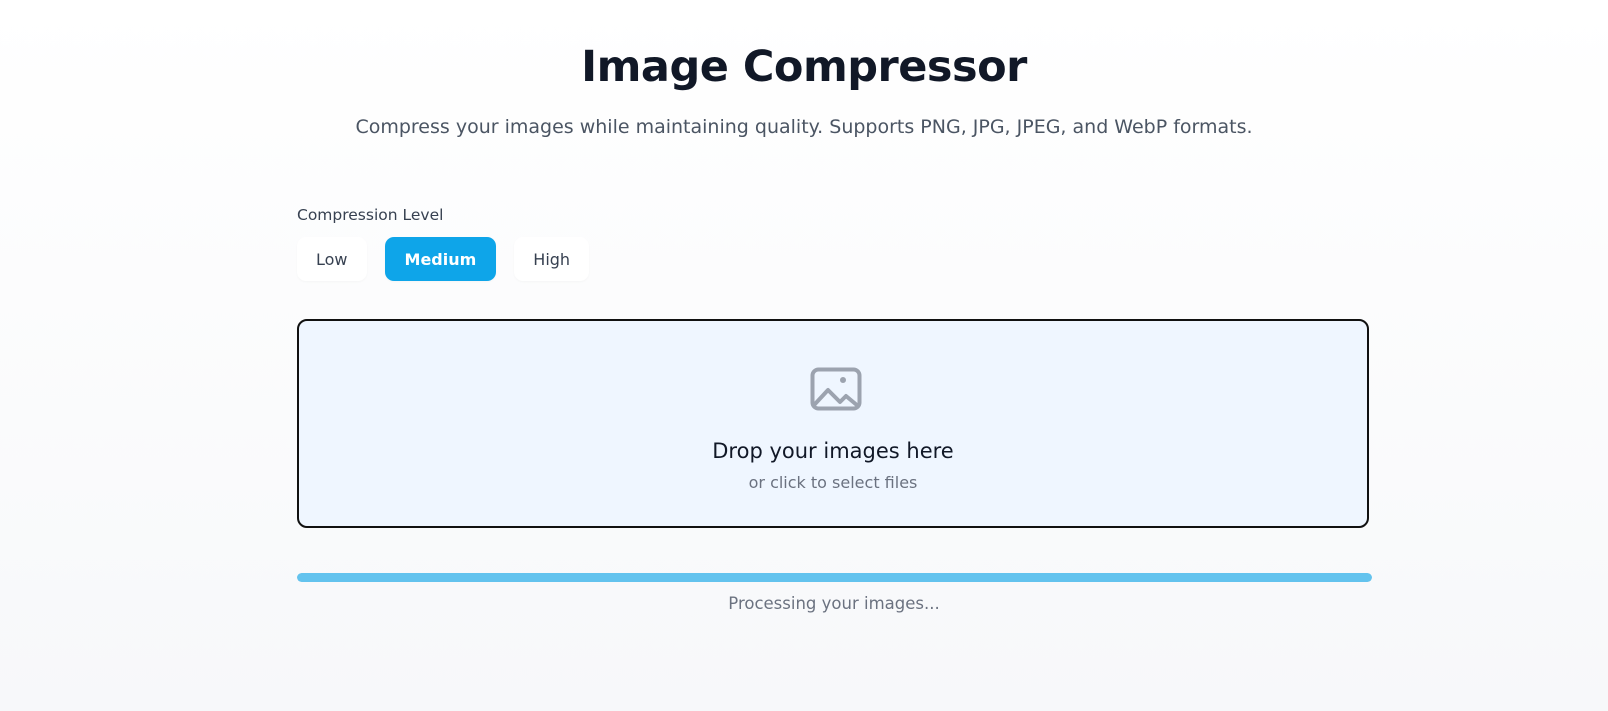  I want to click on dropzone-hint: or click to select files, so click(833, 482).